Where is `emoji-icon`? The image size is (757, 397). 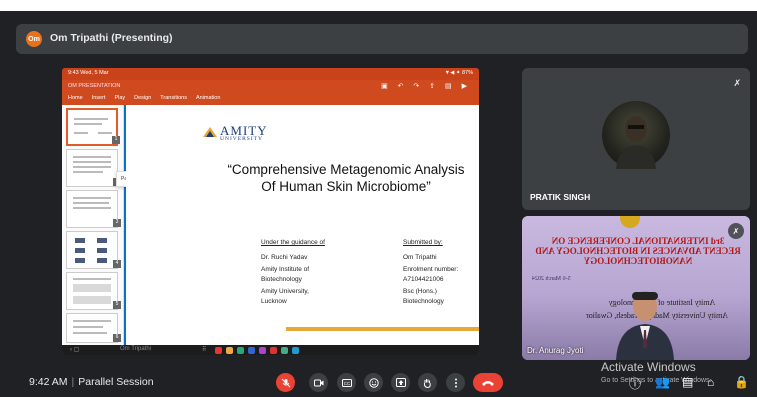
emoji-icon is located at coordinates (373, 382).